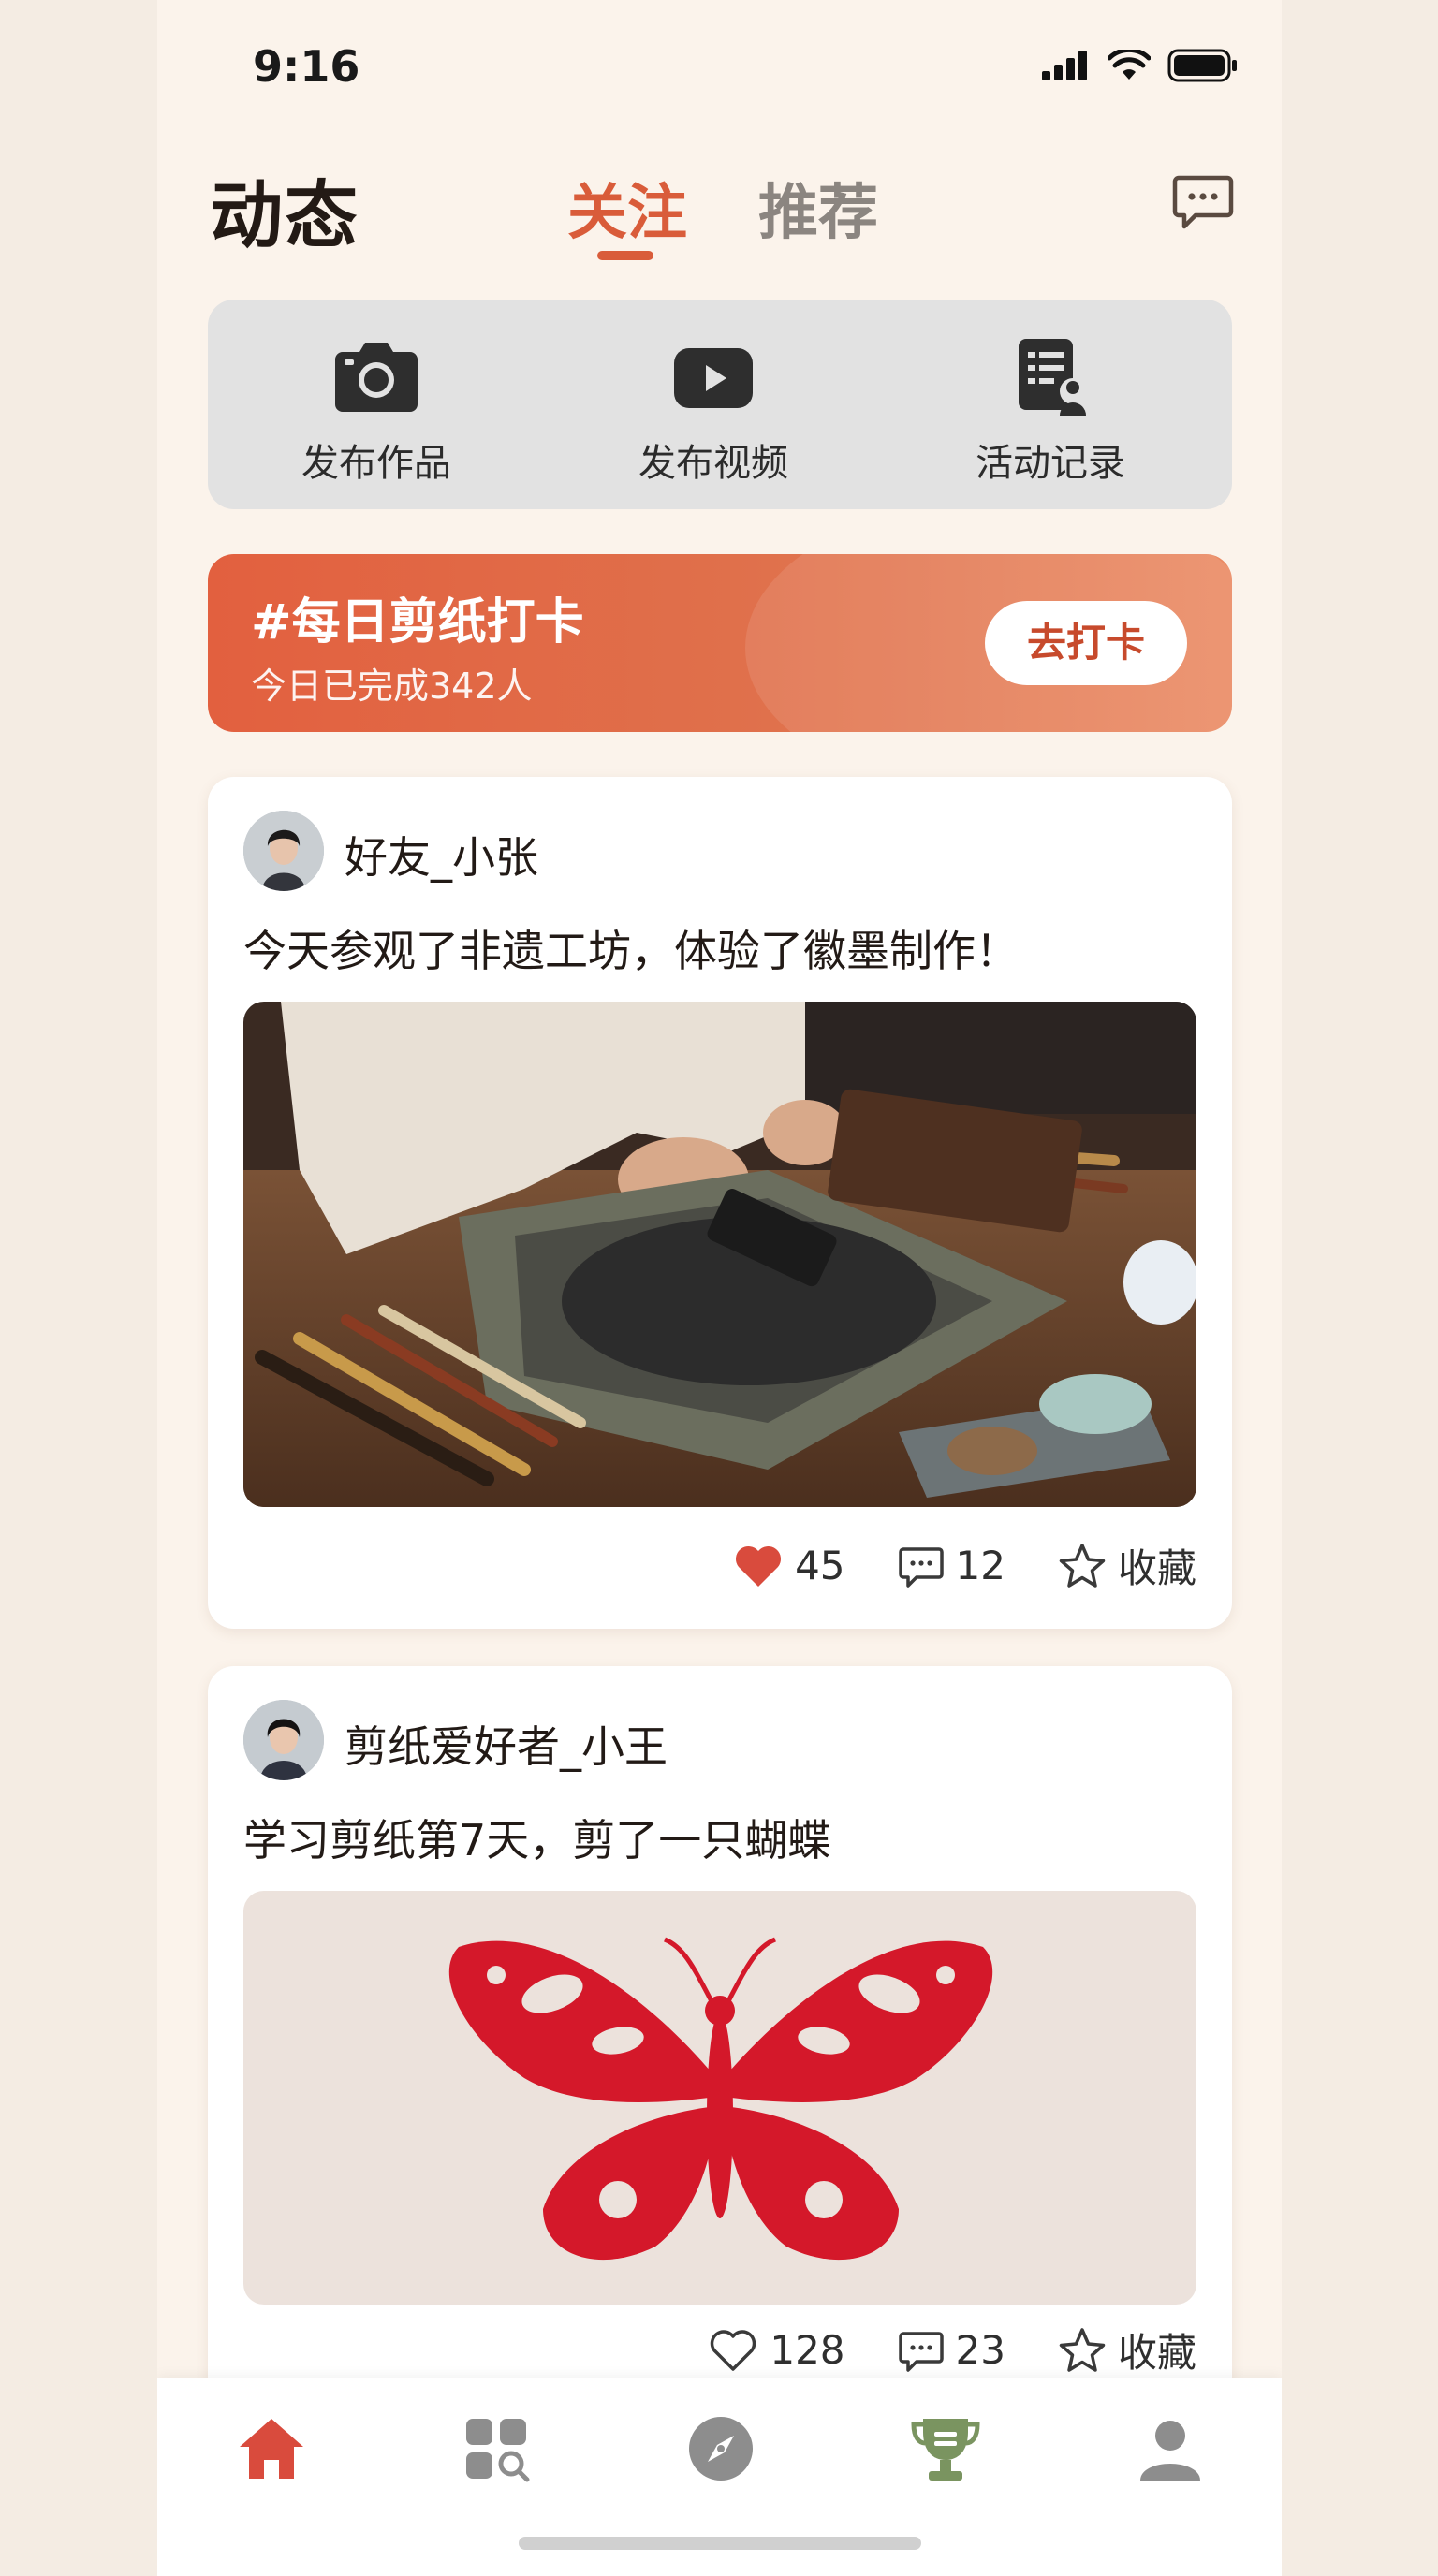 This screenshot has height=2576, width=1438. I want to click on tab-recommend: 推荐, so click(818, 208).